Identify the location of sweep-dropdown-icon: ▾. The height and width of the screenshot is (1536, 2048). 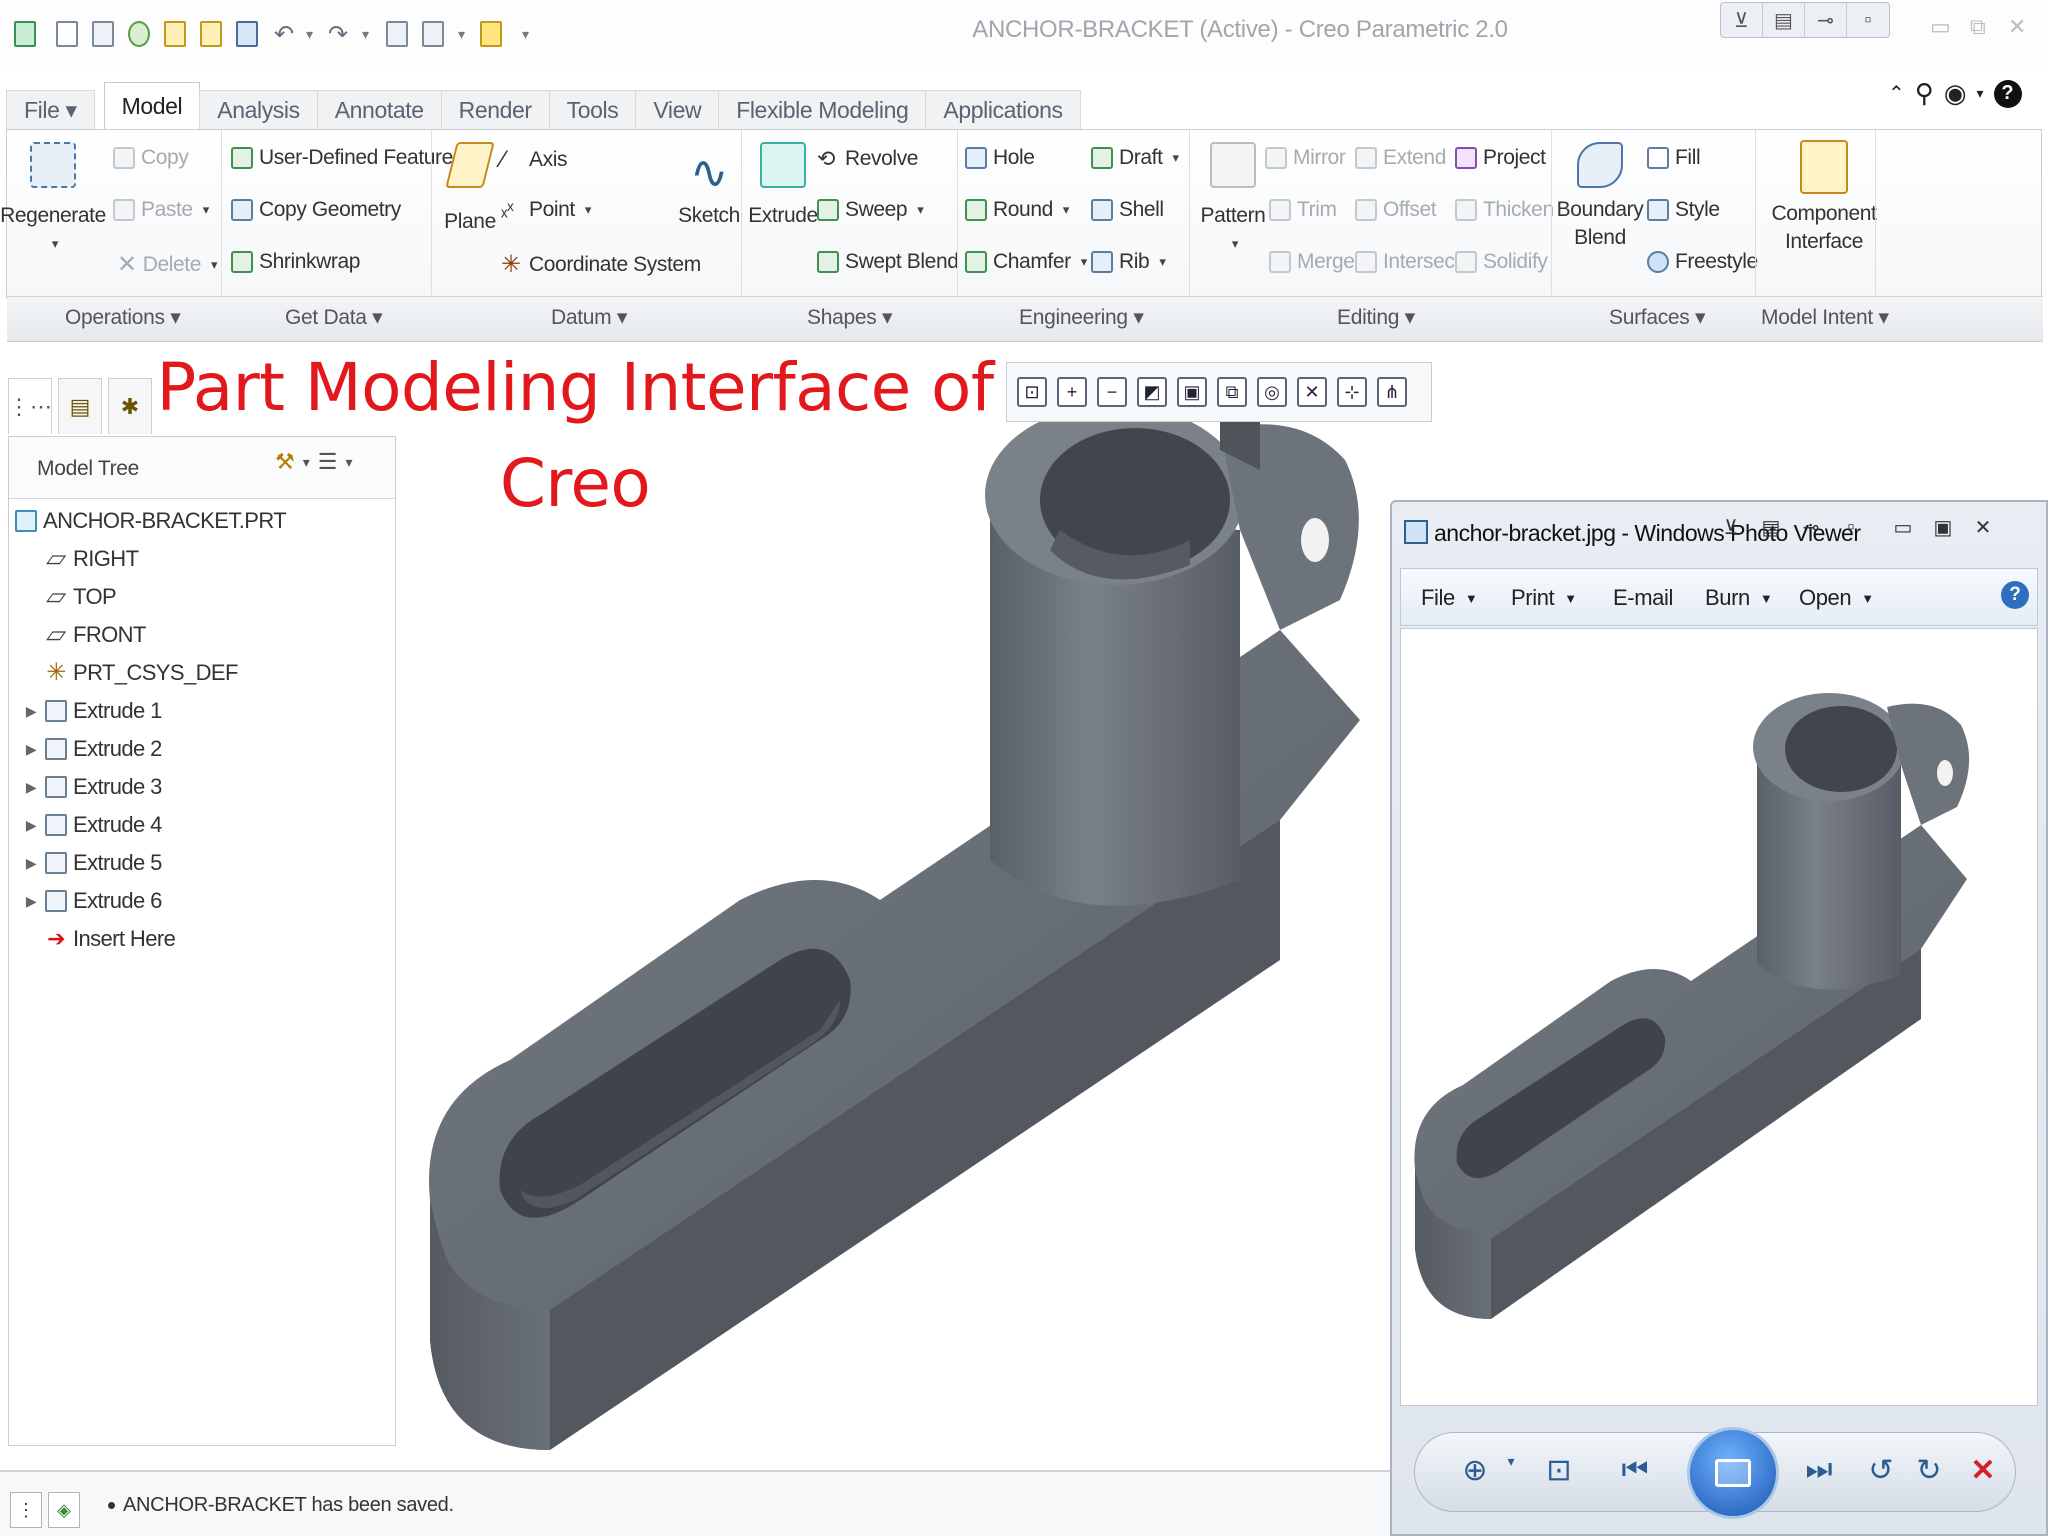
(920, 210).